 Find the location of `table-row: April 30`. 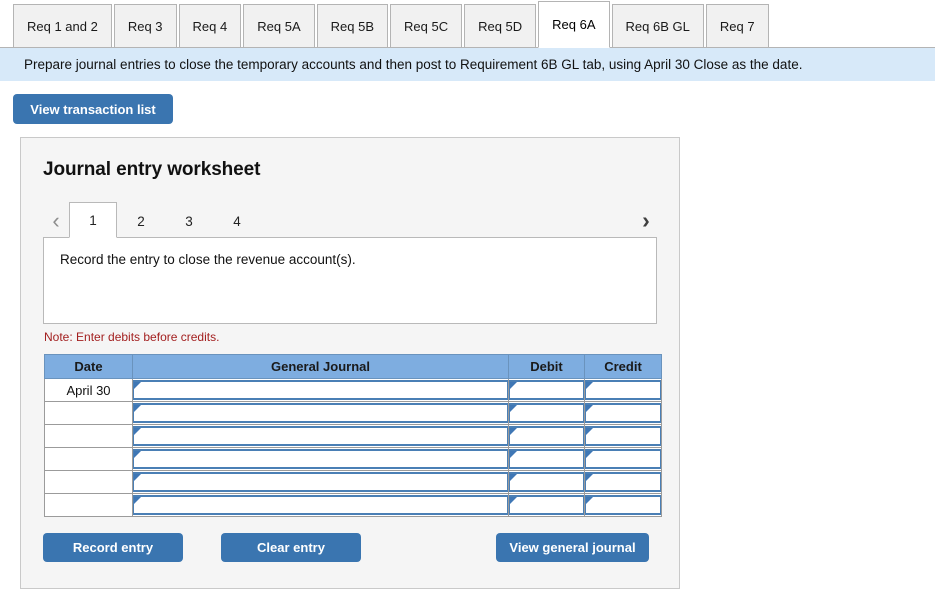

table-row: April 30 is located at coordinates (353, 390).